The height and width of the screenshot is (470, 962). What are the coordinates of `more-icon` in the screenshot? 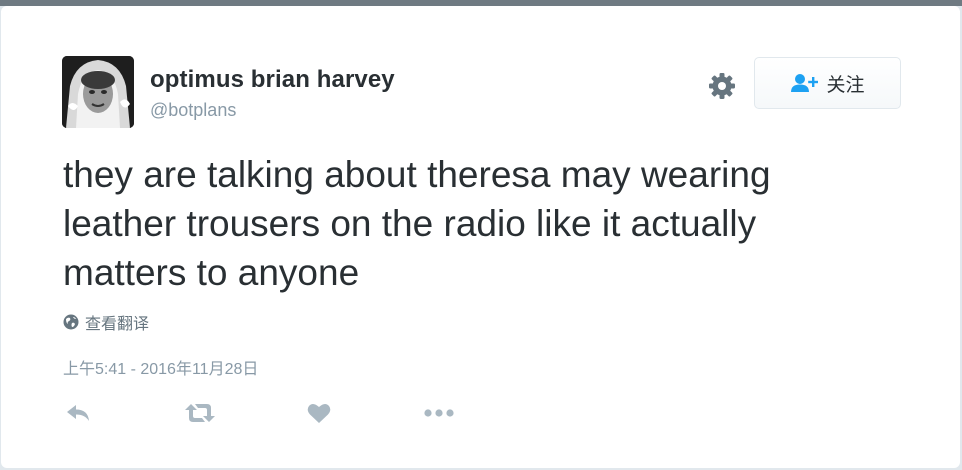 It's located at (439, 413).